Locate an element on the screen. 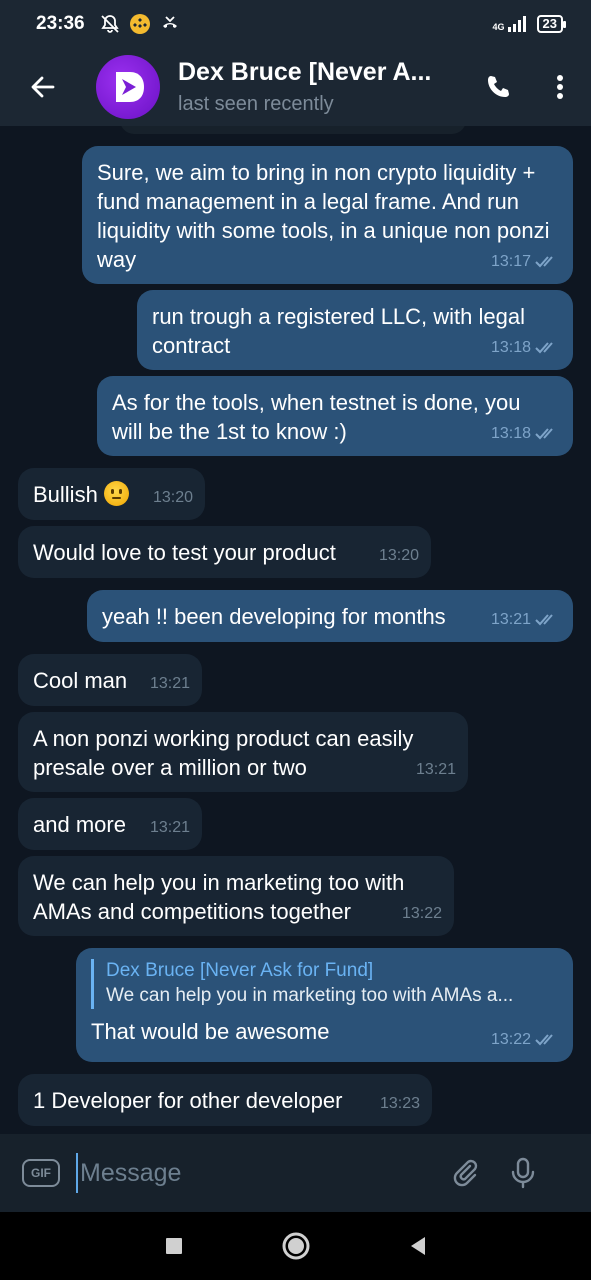  message-text: That would be awesome is located at coordinates (210, 1031).